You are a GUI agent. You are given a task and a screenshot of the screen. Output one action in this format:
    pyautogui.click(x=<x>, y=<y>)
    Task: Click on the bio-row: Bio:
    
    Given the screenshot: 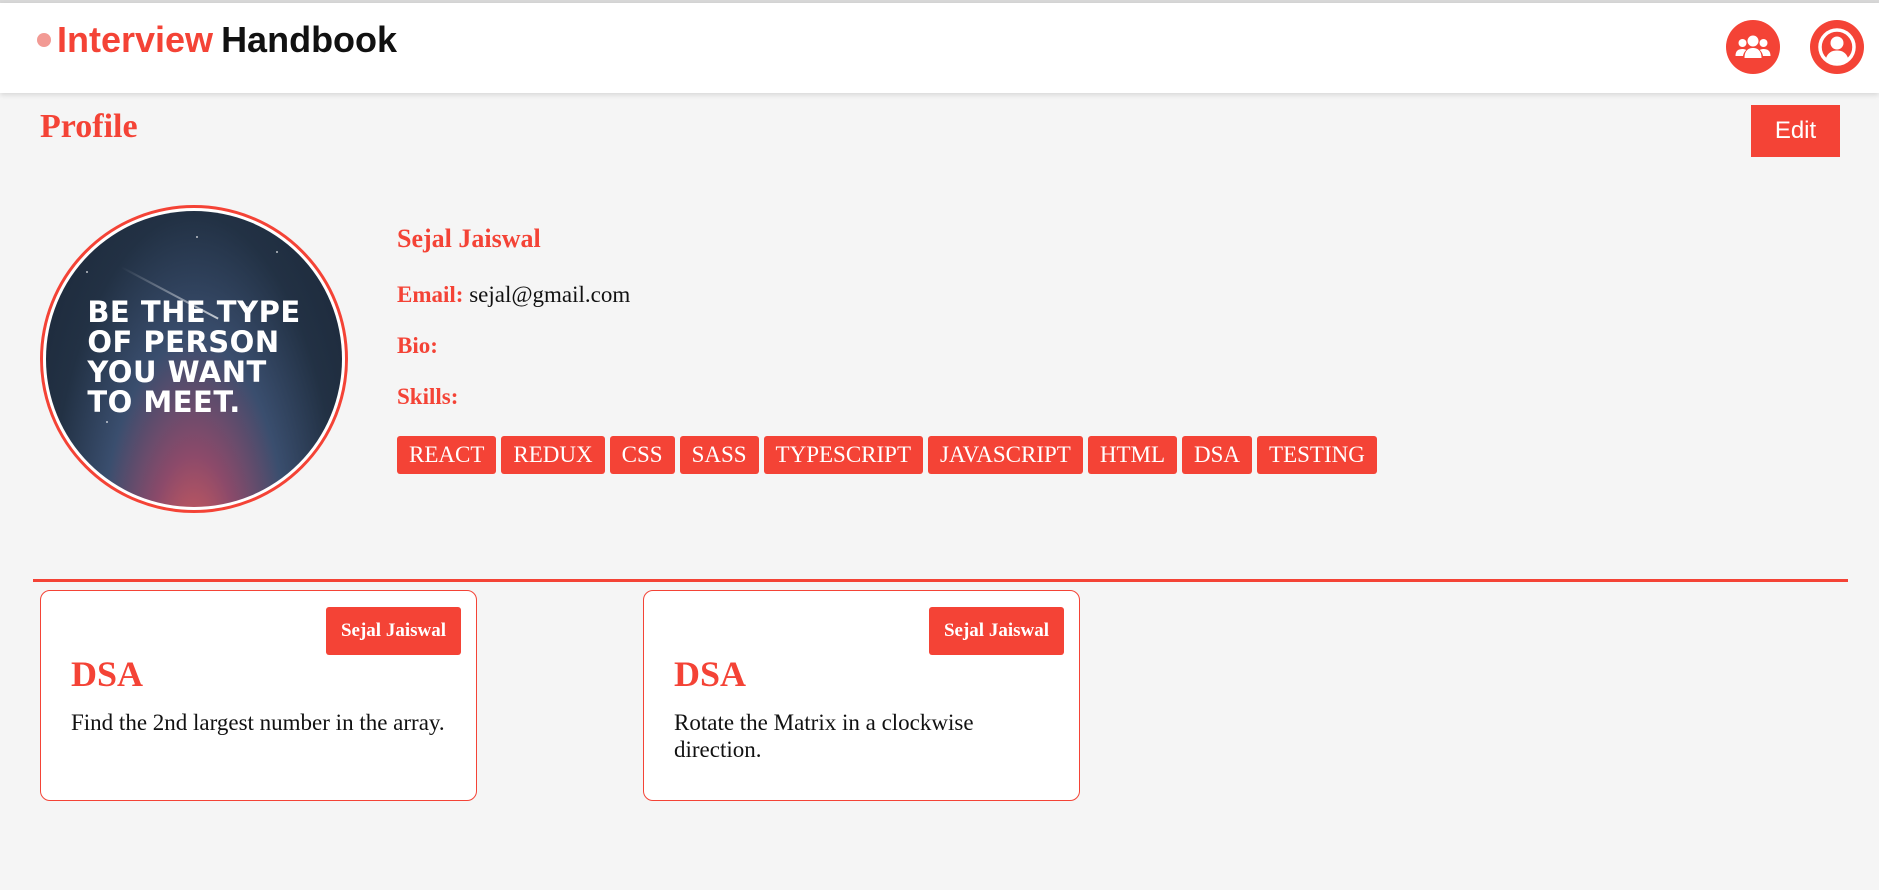 What is the action you would take?
    pyautogui.click(x=417, y=346)
    